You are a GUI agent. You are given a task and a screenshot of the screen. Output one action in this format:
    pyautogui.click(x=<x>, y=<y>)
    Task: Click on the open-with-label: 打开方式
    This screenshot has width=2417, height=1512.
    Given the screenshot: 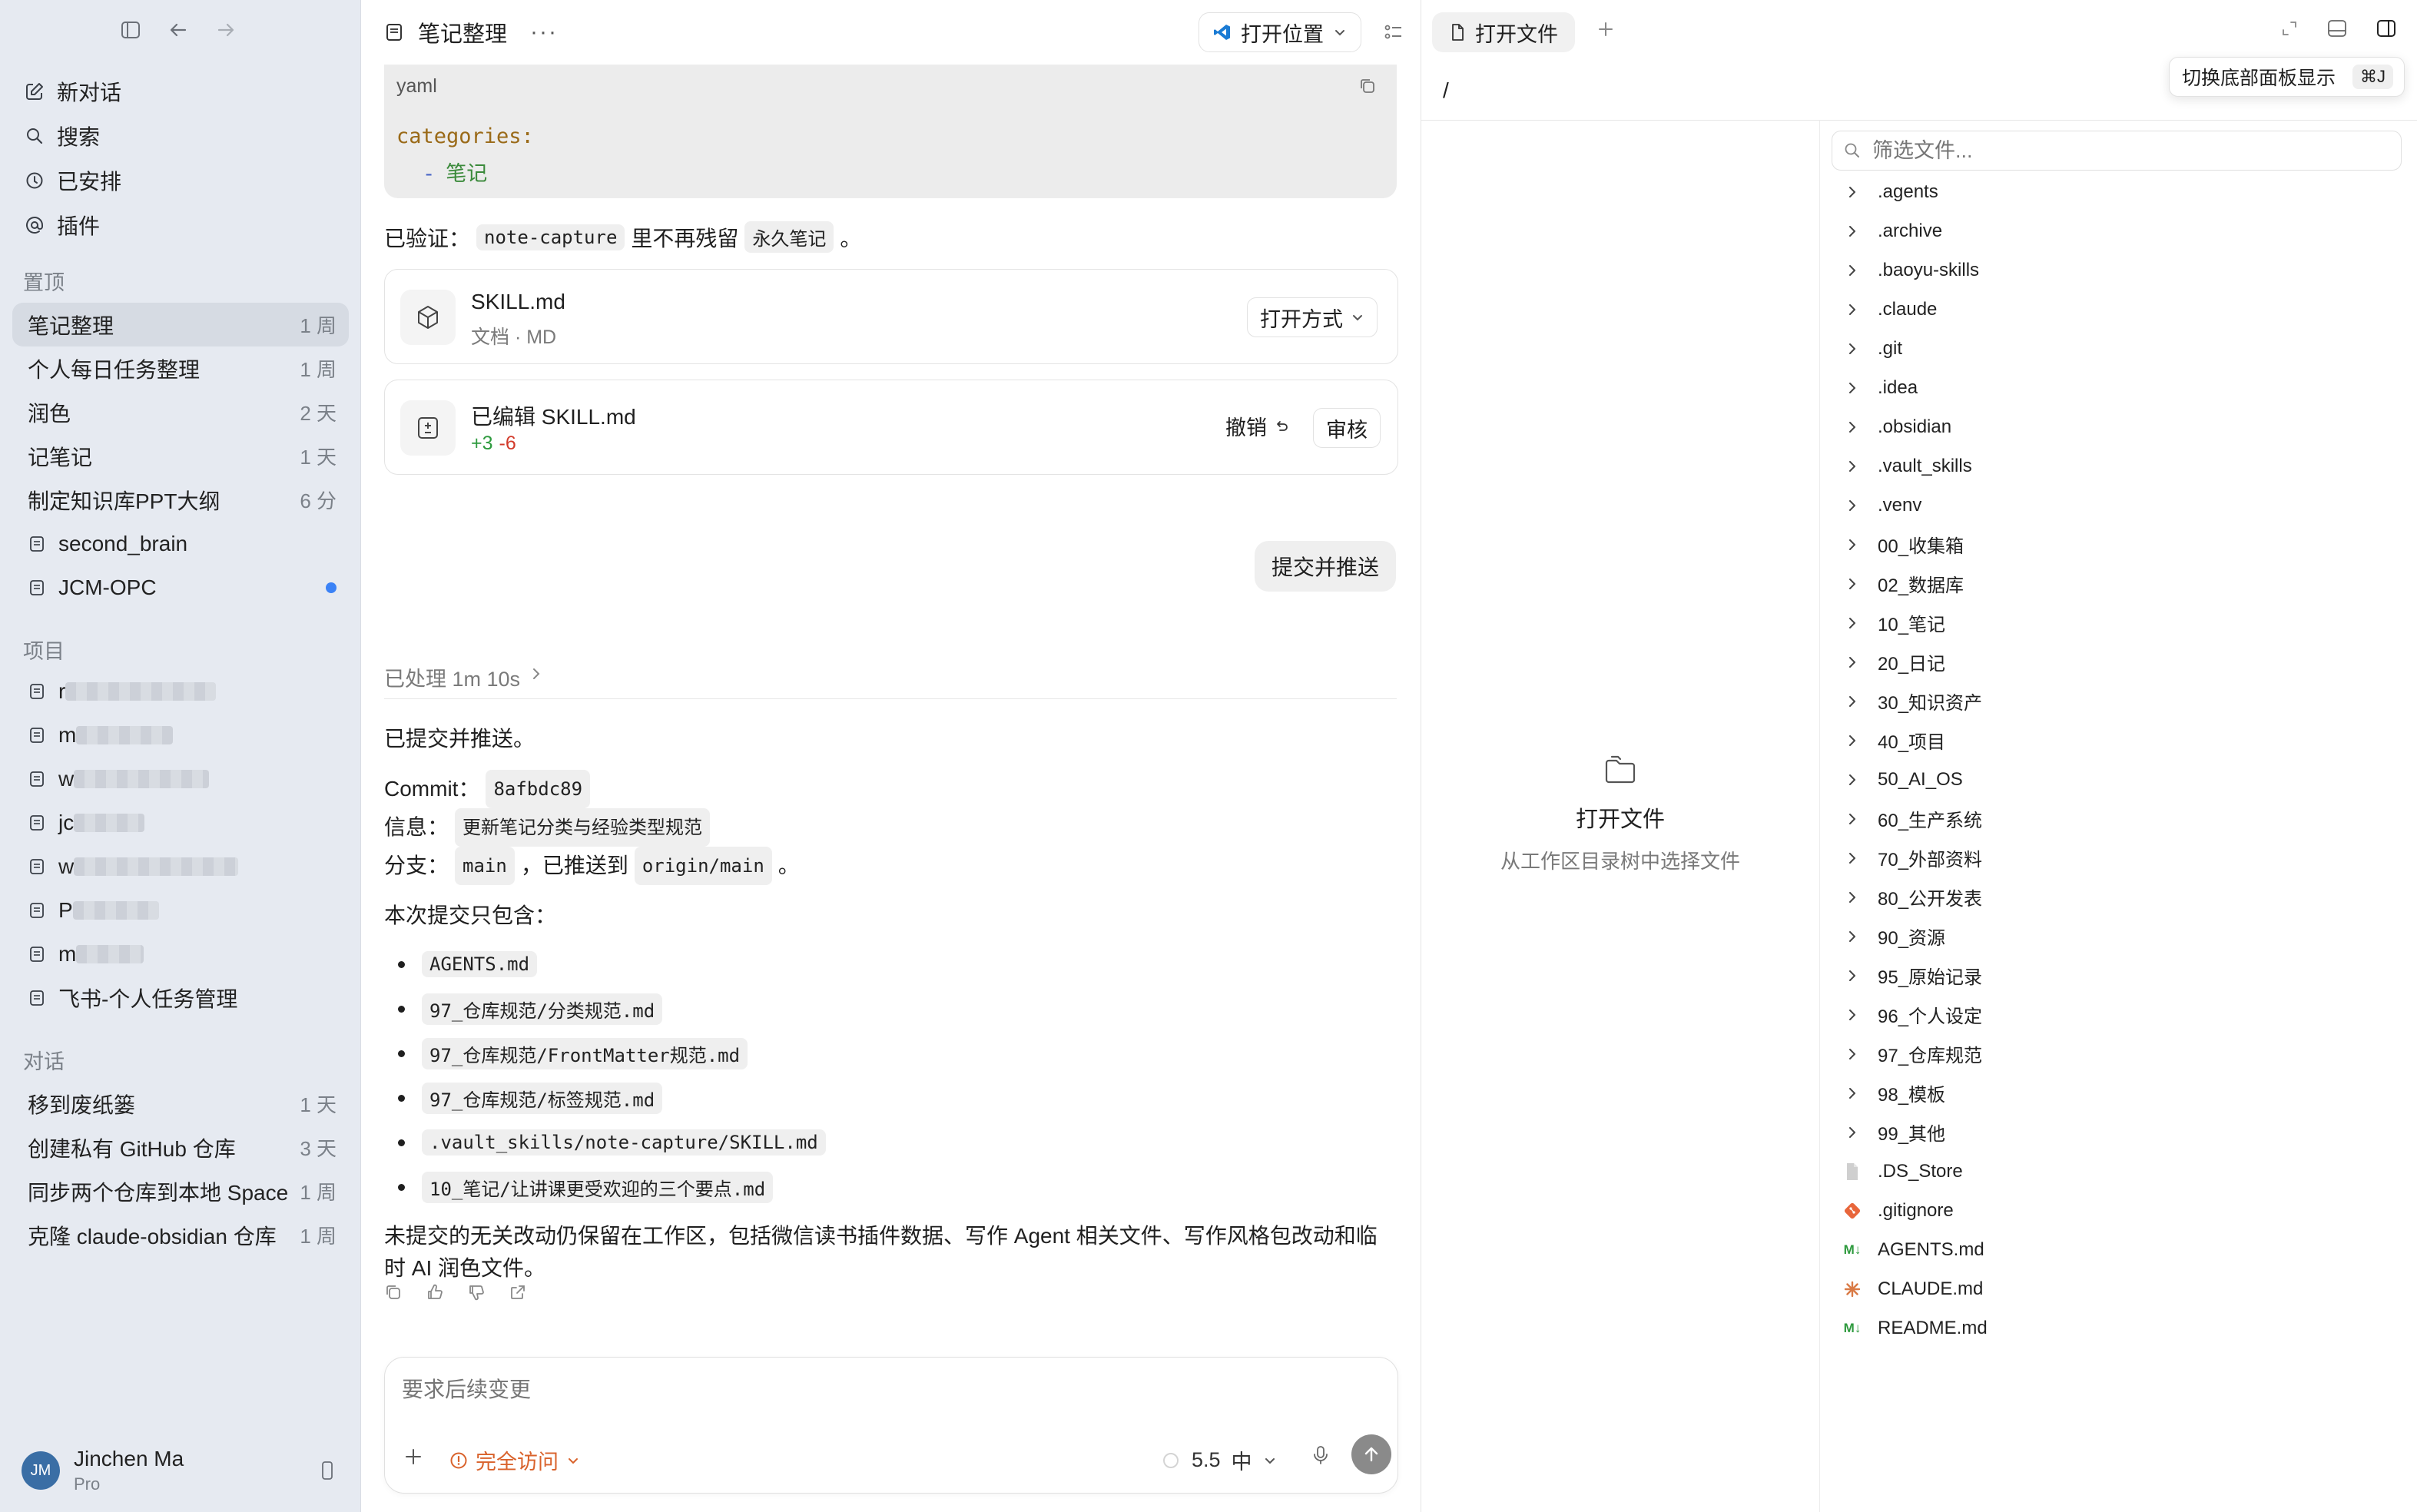 What is the action you would take?
    pyautogui.click(x=1301, y=319)
    